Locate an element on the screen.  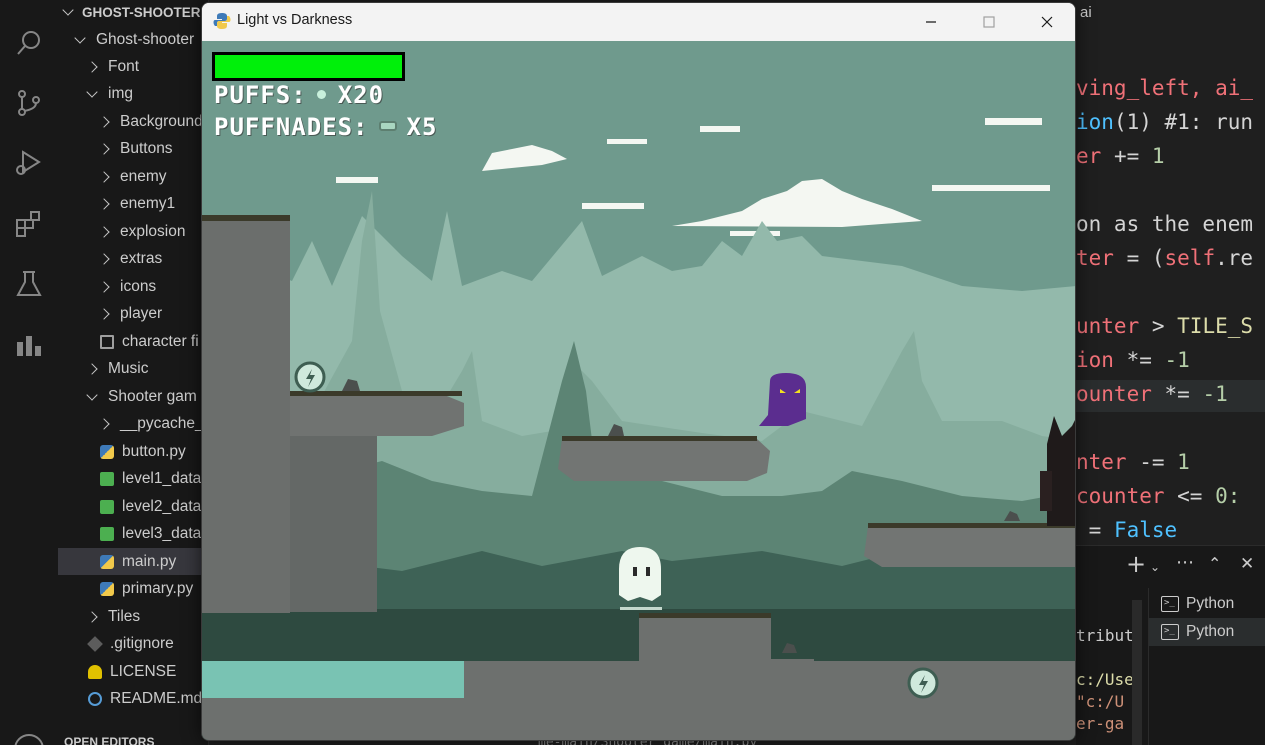
floating-platform is located at coordinates (664, 460).